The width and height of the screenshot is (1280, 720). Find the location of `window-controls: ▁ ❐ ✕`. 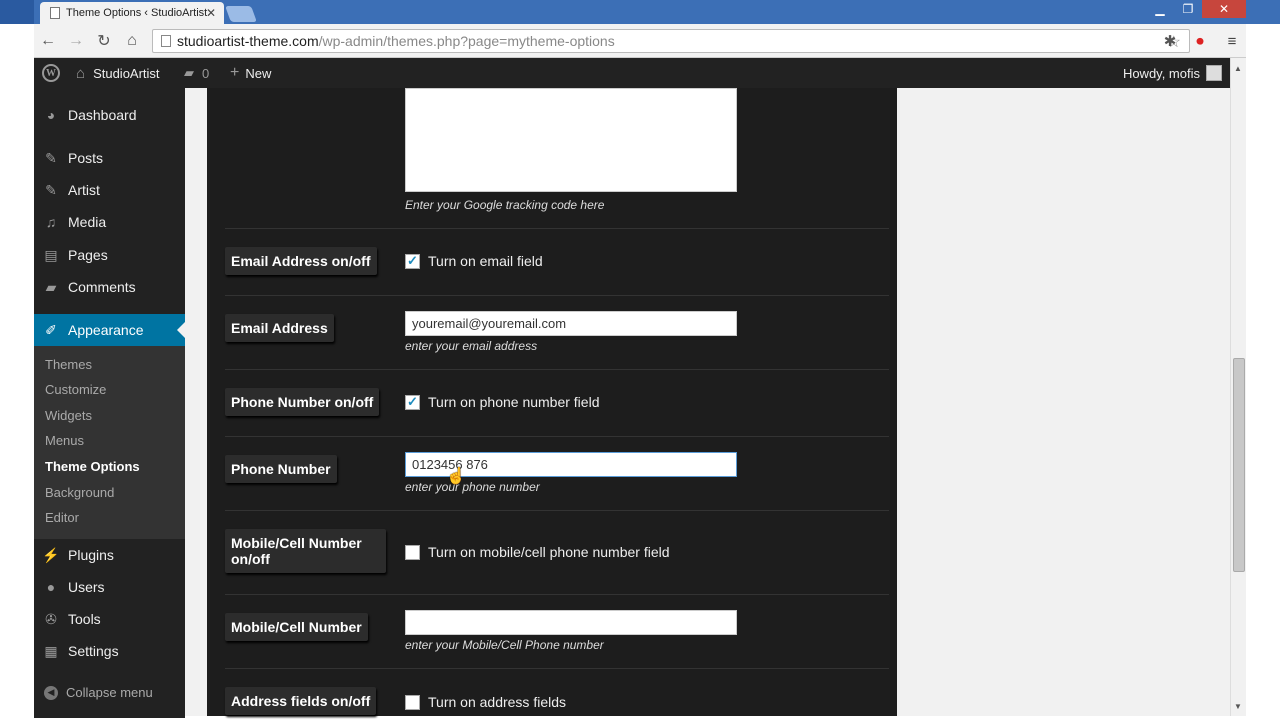

window-controls: ▁ ❐ ✕ is located at coordinates (1196, 9).